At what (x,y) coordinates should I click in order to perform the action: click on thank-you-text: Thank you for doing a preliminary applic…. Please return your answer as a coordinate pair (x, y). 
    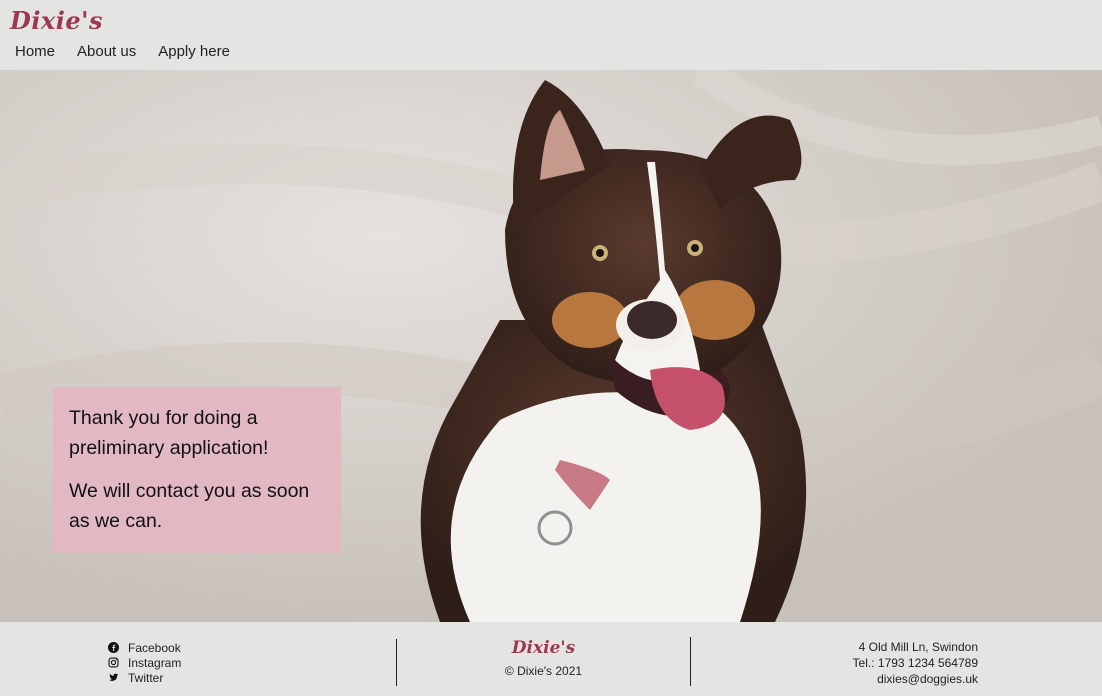
    Looking at the image, I should click on (169, 433).